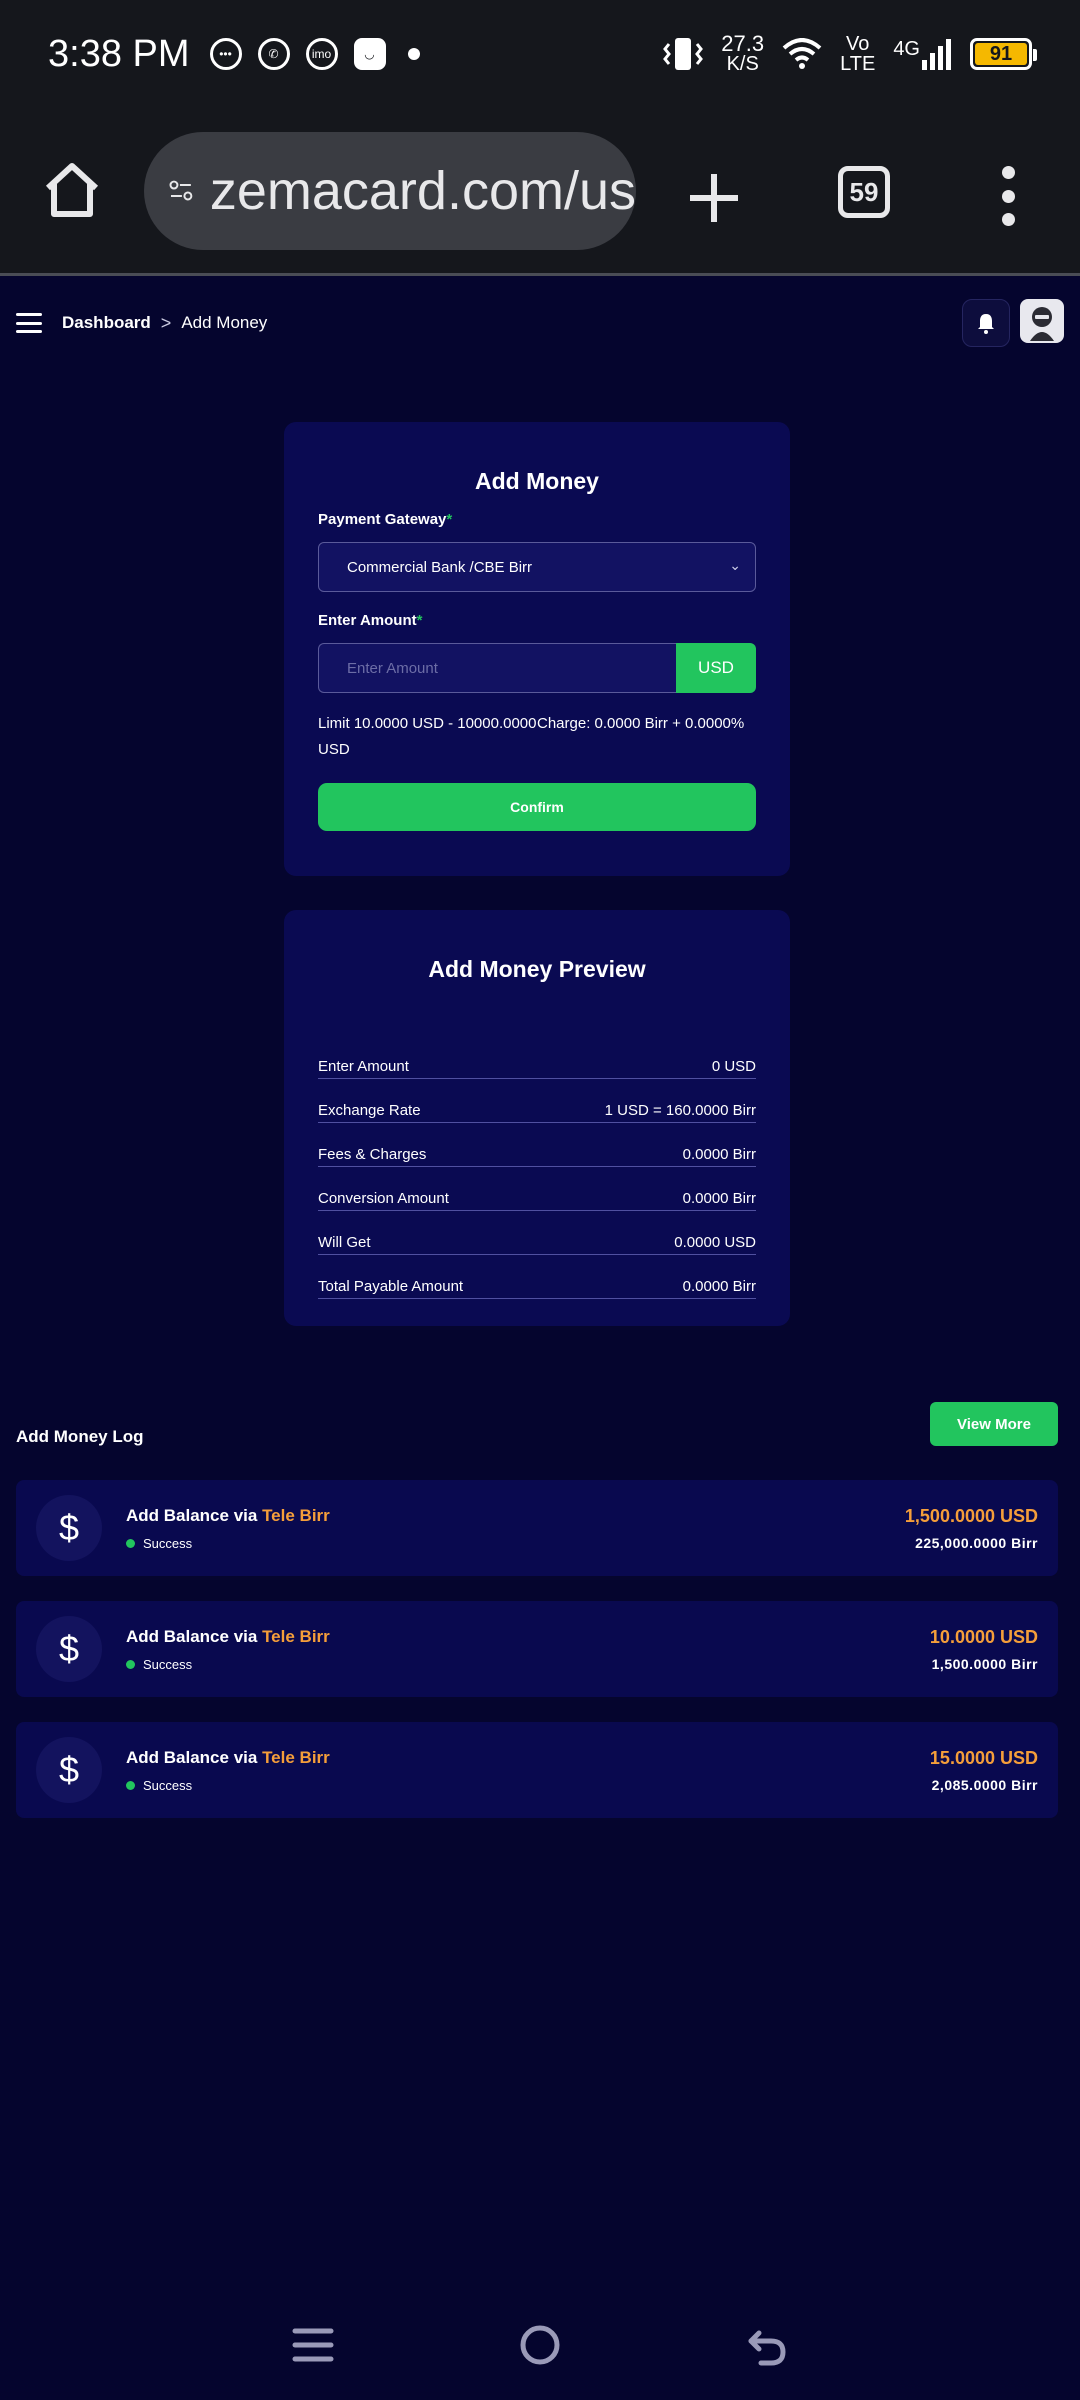 The height and width of the screenshot is (2400, 1080). I want to click on amount-label: Enter Amount*, so click(537, 620).